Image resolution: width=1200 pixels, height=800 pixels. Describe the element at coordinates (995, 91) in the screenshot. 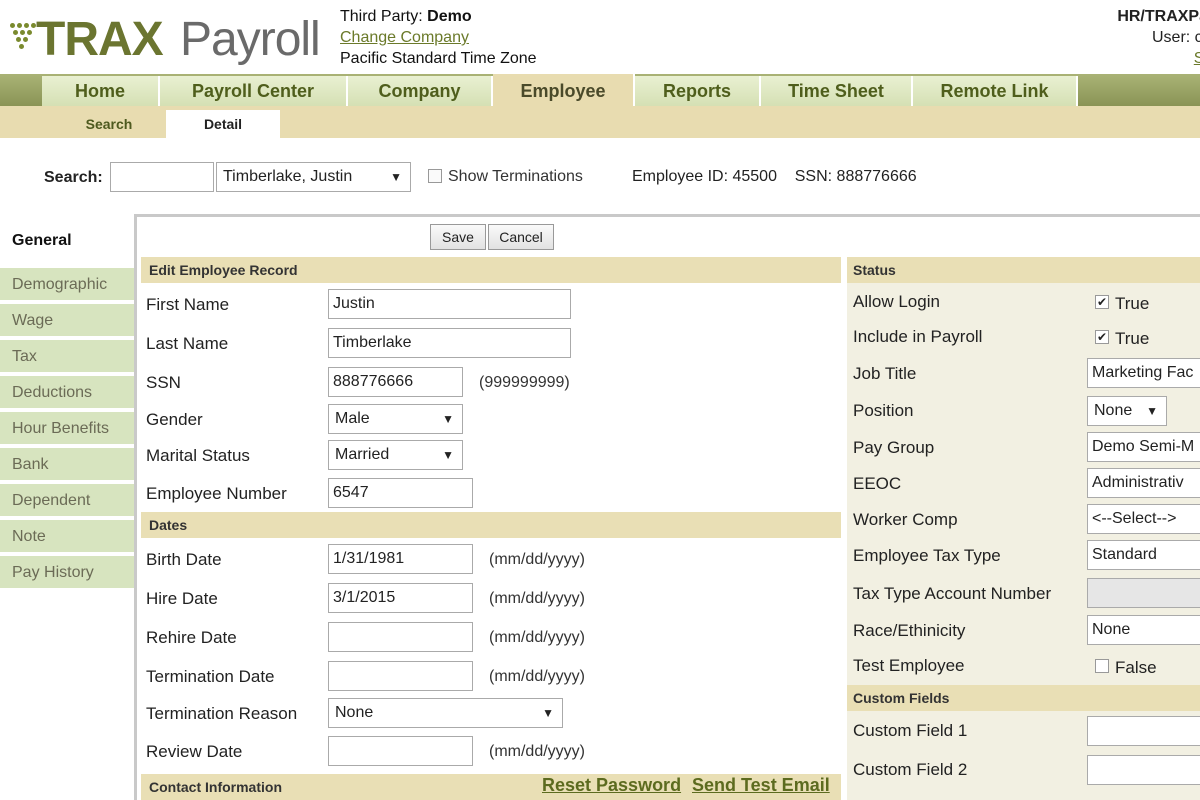

I see `tab-remote-link: Remote Link` at that location.